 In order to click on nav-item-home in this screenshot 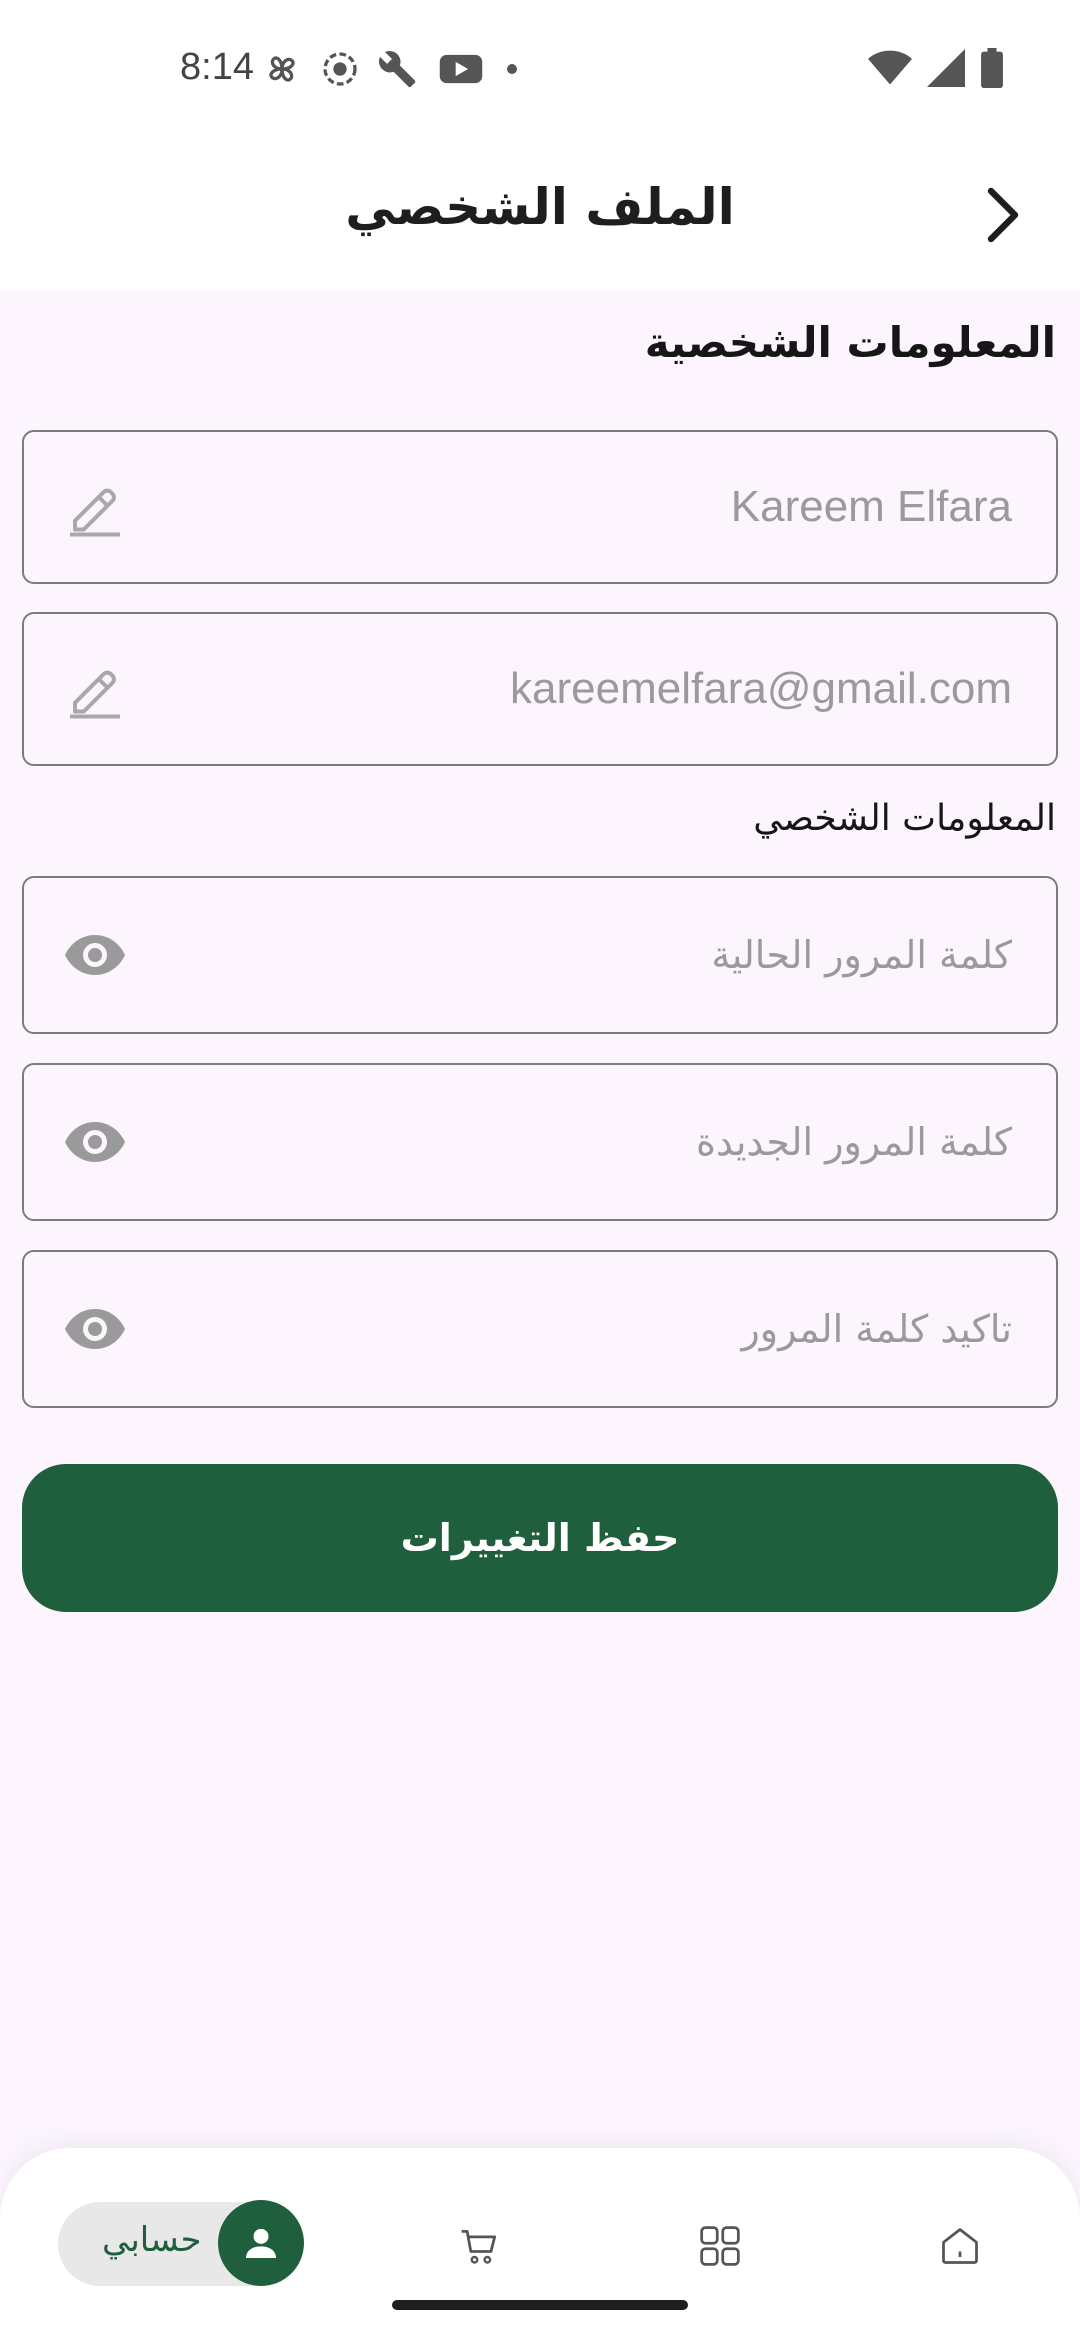, I will do `click(960, 2246)`.